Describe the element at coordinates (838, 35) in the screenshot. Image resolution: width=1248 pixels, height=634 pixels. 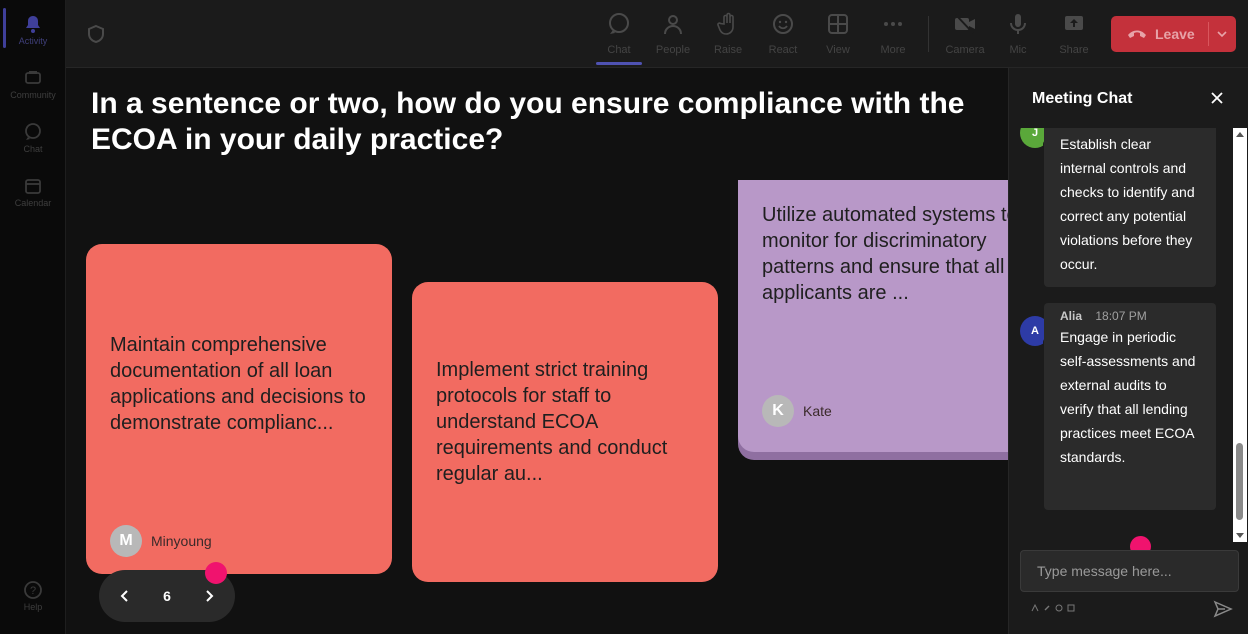
I see `view-button: View` at that location.